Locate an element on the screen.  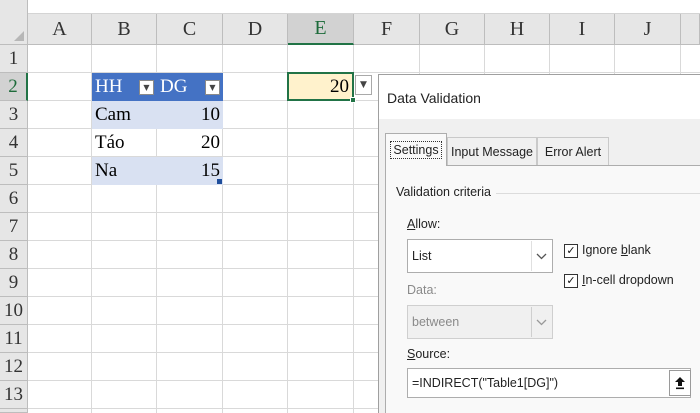
row-header-9: 9 is located at coordinates (14, 283).